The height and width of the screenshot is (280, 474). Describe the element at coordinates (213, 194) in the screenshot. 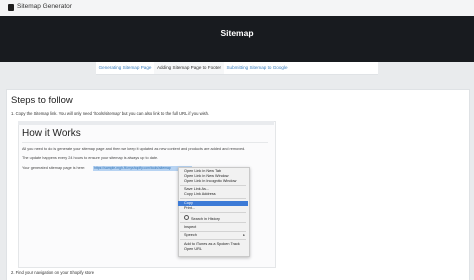

I see `menu-item-copy-link-address: Copy Link Address` at that location.